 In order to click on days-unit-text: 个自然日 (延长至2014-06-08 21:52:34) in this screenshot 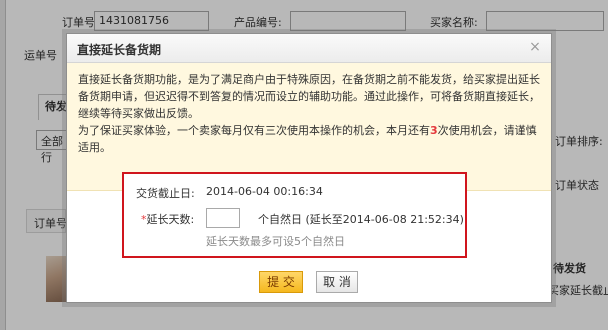, I will do `click(361, 219)`.